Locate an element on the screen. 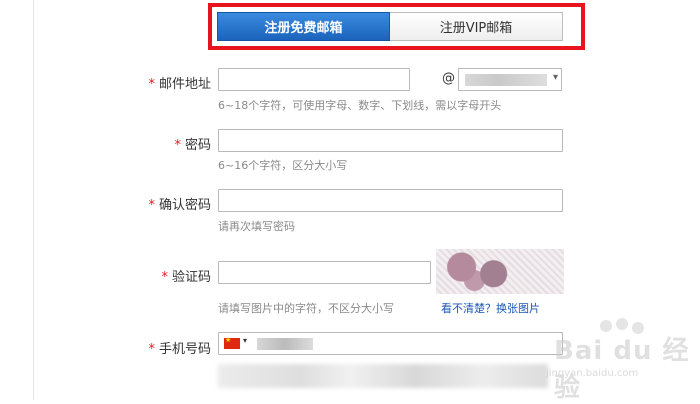  confirm-password-label: * 确认密码 is located at coordinates (179, 205).